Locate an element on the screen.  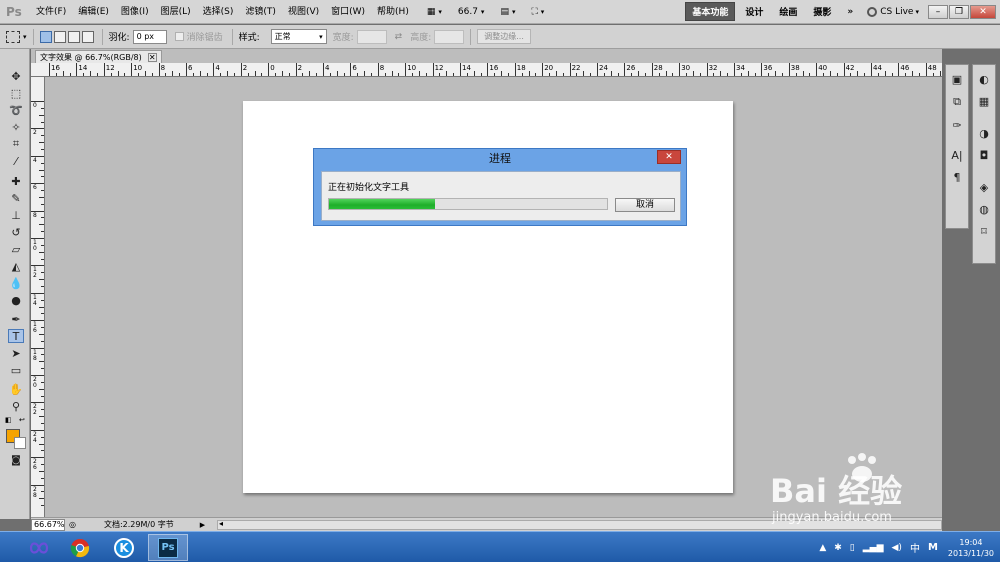
menu-edit: 编辑(E) is located at coordinates (93, 12).